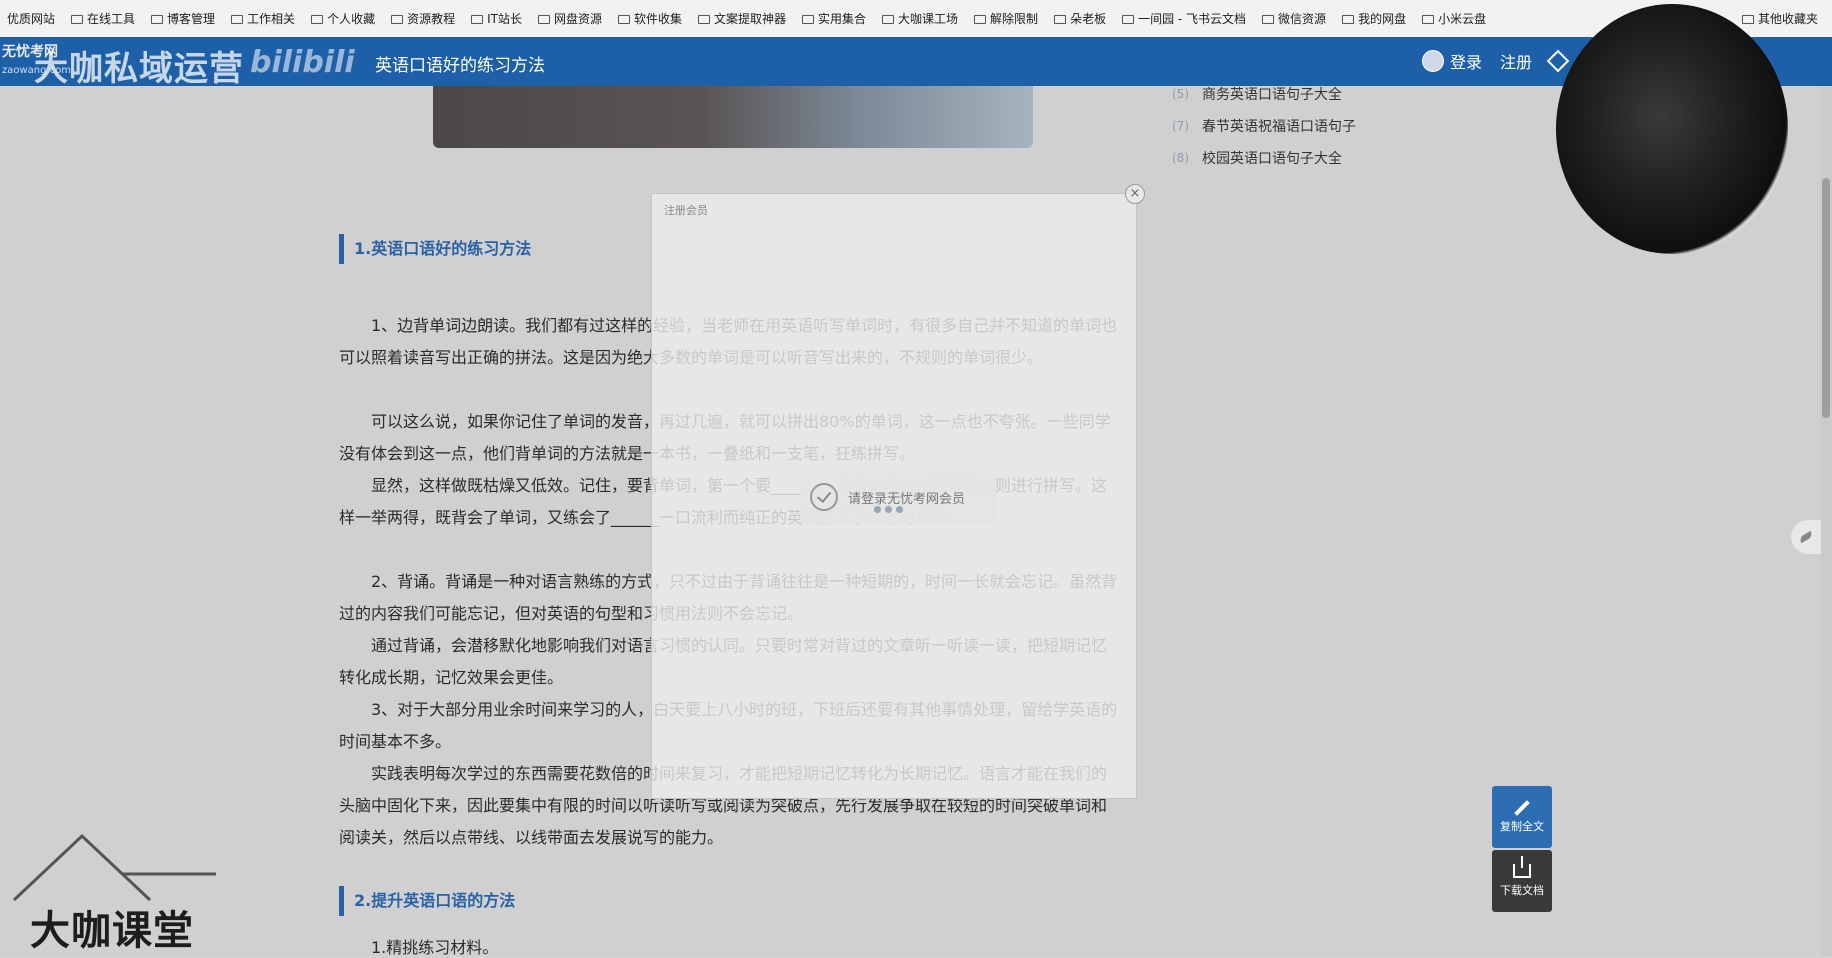  What do you see at coordinates (1516, 61) in the screenshot?
I see `register-button: 注册` at bounding box center [1516, 61].